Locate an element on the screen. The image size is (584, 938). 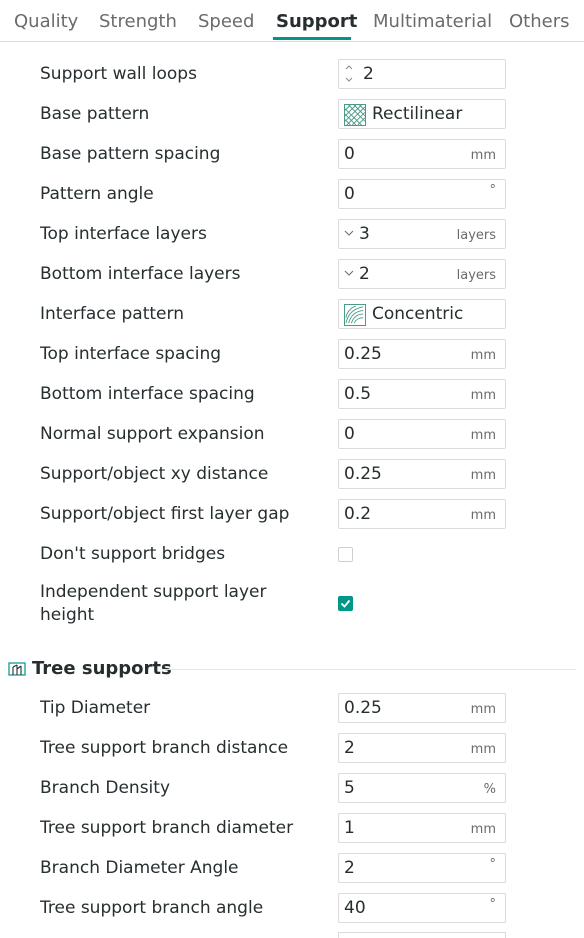
setting-label: Base pattern spacing is located at coordinates (130, 154).